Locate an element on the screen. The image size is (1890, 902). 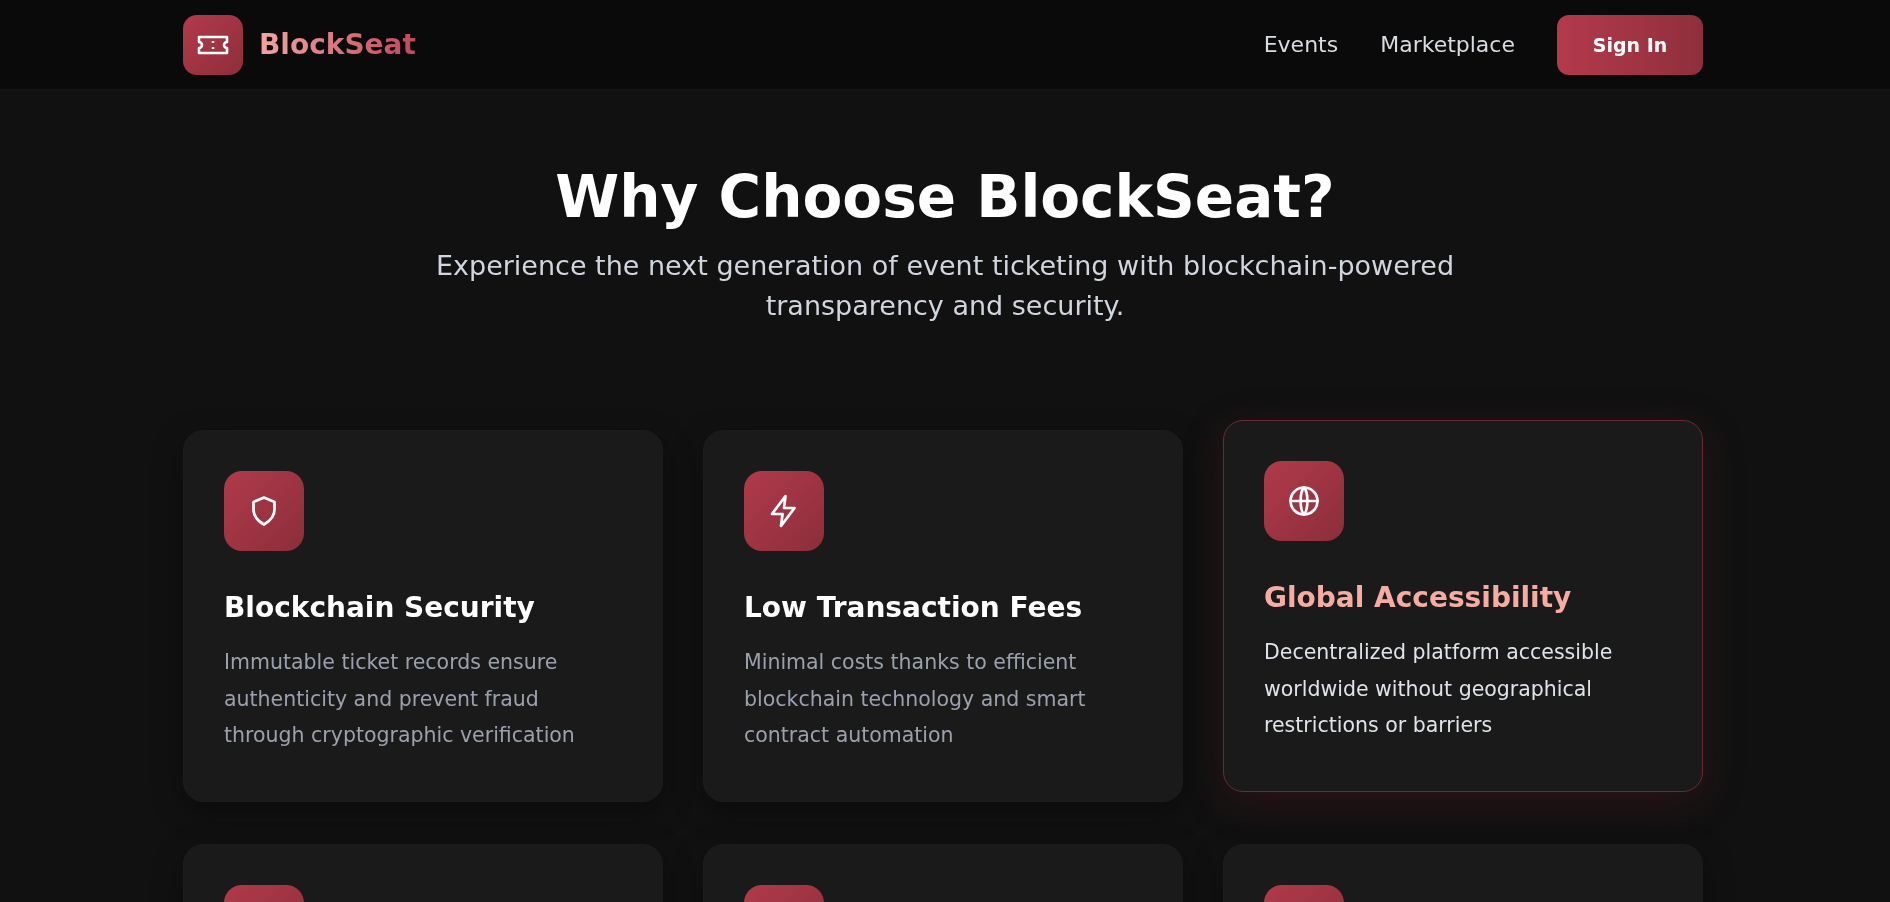
section-heading: Why Choose BlockSeat? is located at coordinates (945, 197).